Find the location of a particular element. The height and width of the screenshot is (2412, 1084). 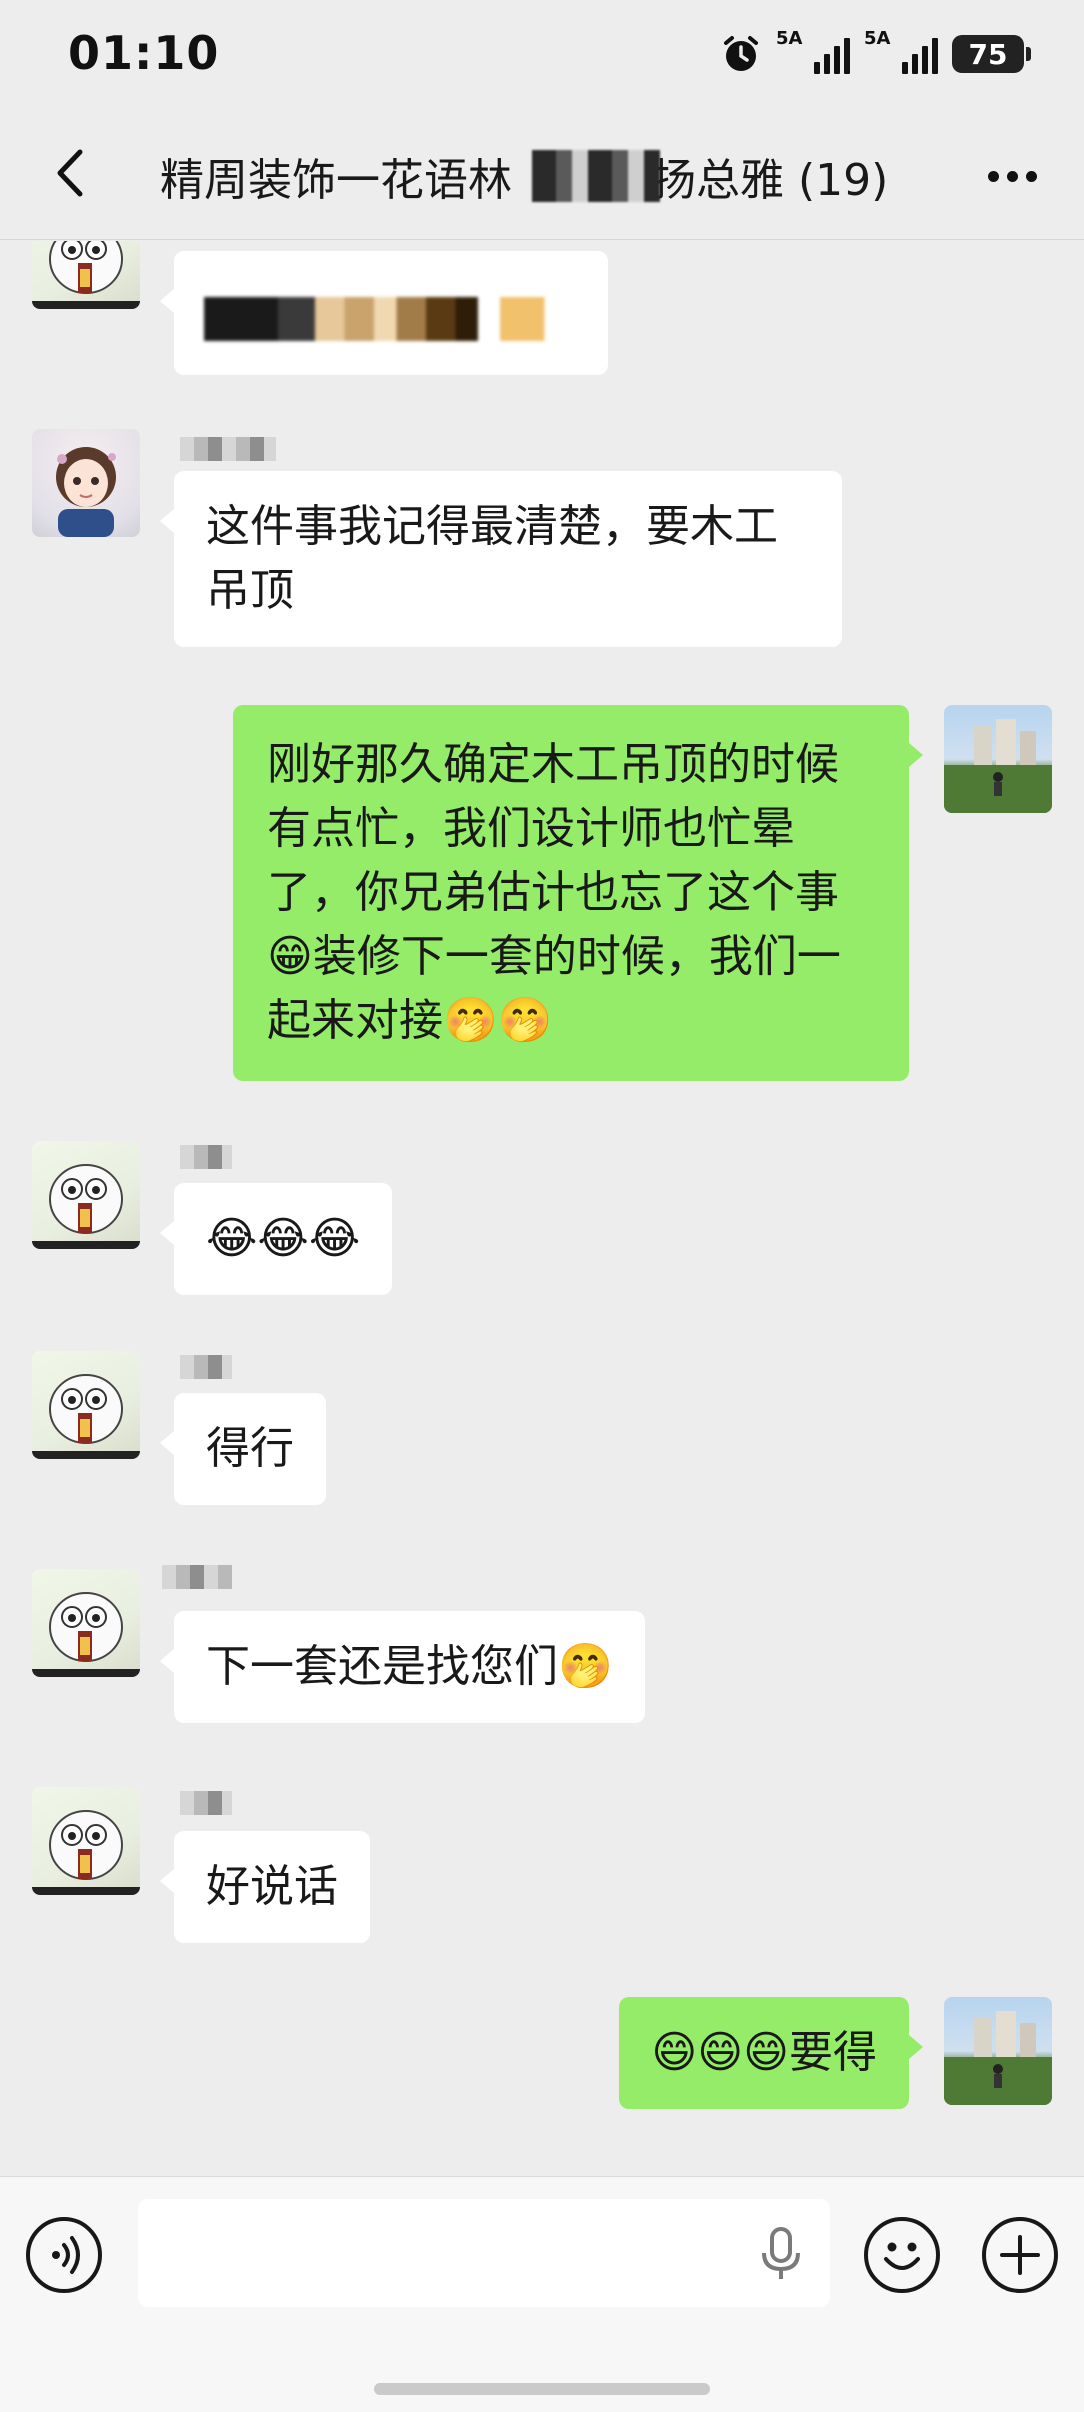

message-text-line: 😁装修下一套的时候，我们一 is located at coordinates (554, 956).